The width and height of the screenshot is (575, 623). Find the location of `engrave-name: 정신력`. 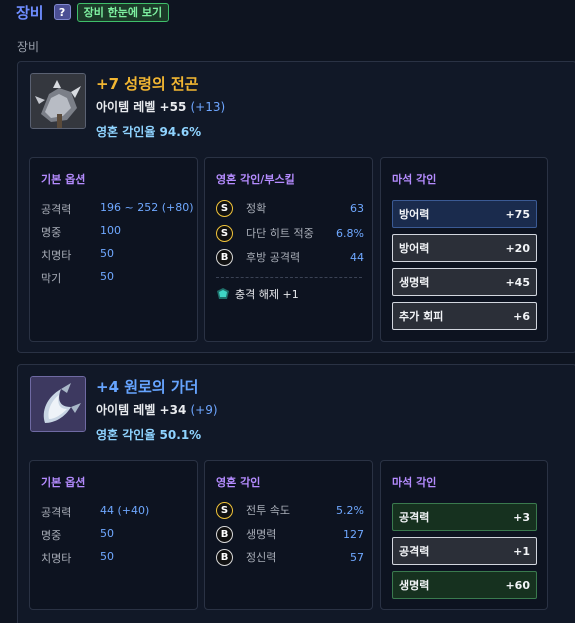

engrave-name: 정신력 is located at coordinates (261, 557).